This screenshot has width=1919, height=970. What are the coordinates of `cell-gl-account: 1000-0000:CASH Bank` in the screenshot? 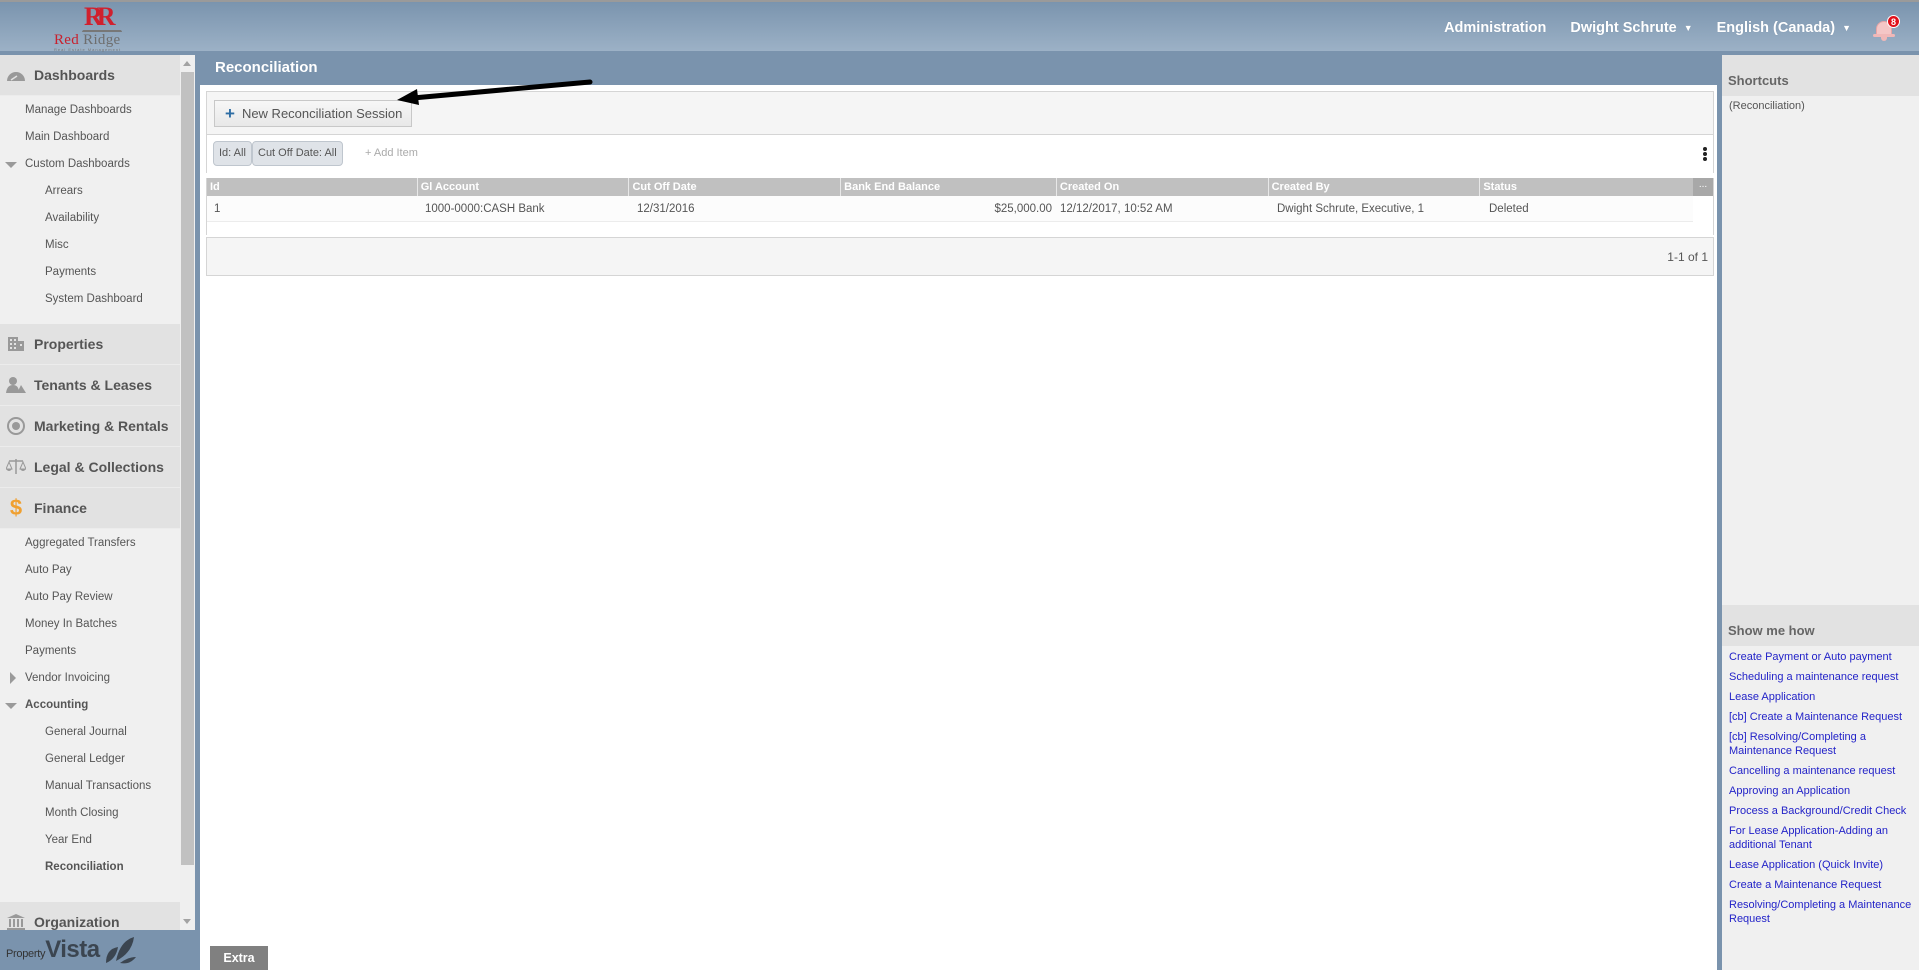 It's located at (485, 209).